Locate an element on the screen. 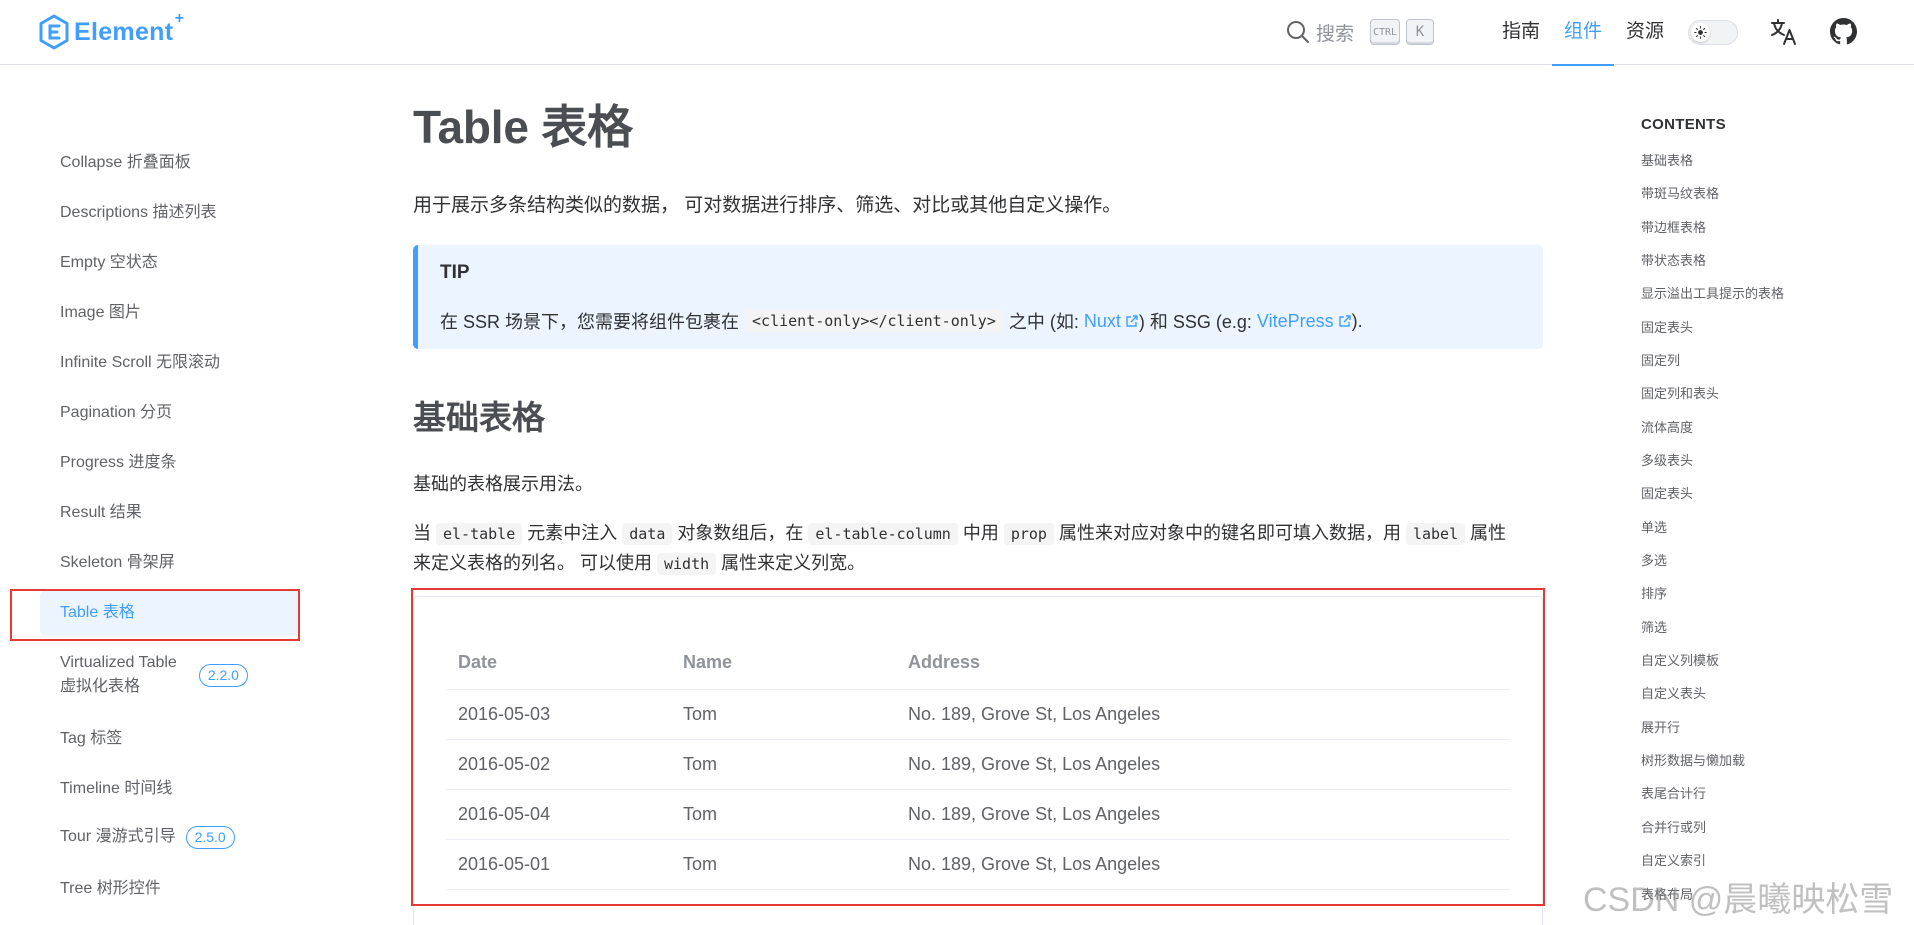 The height and width of the screenshot is (925, 1914). inline-code: prop is located at coordinates (1028, 534).